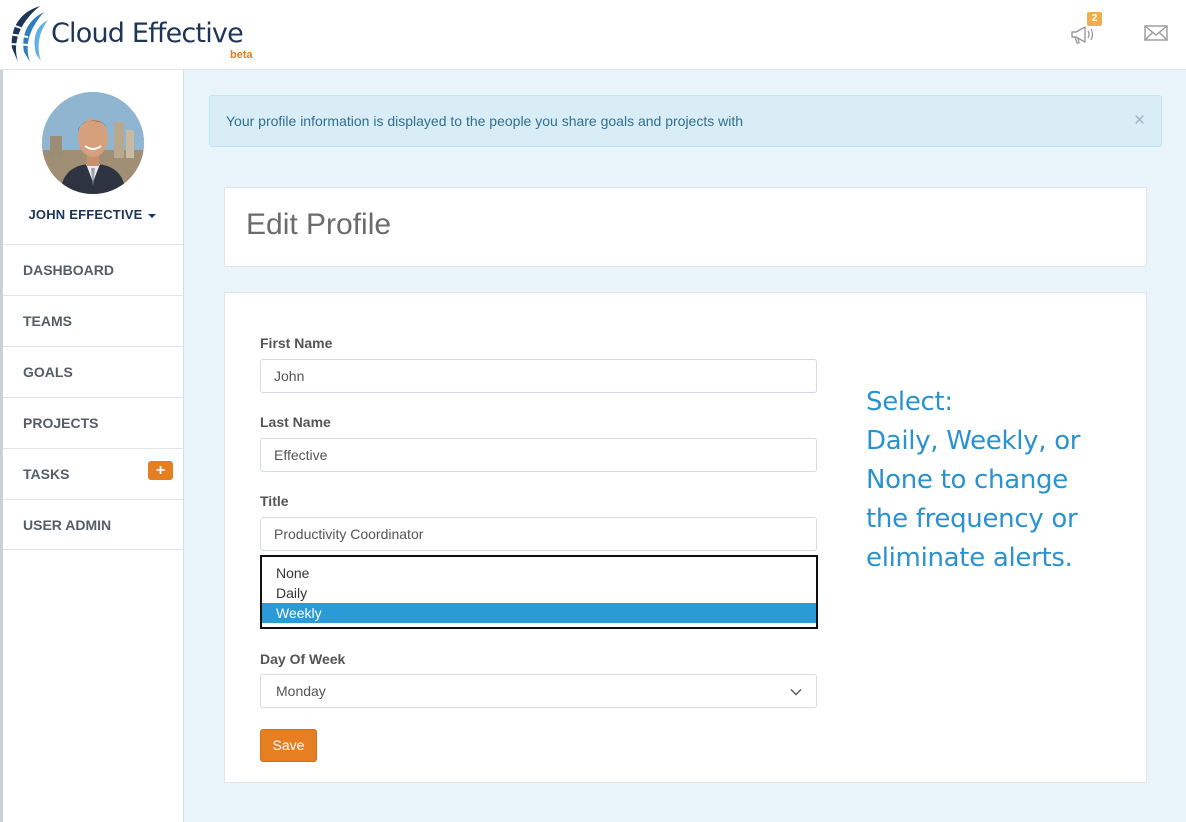 The width and height of the screenshot is (1186, 822). I want to click on sidebar-item-label: DASHBOARD, so click(68, 270).